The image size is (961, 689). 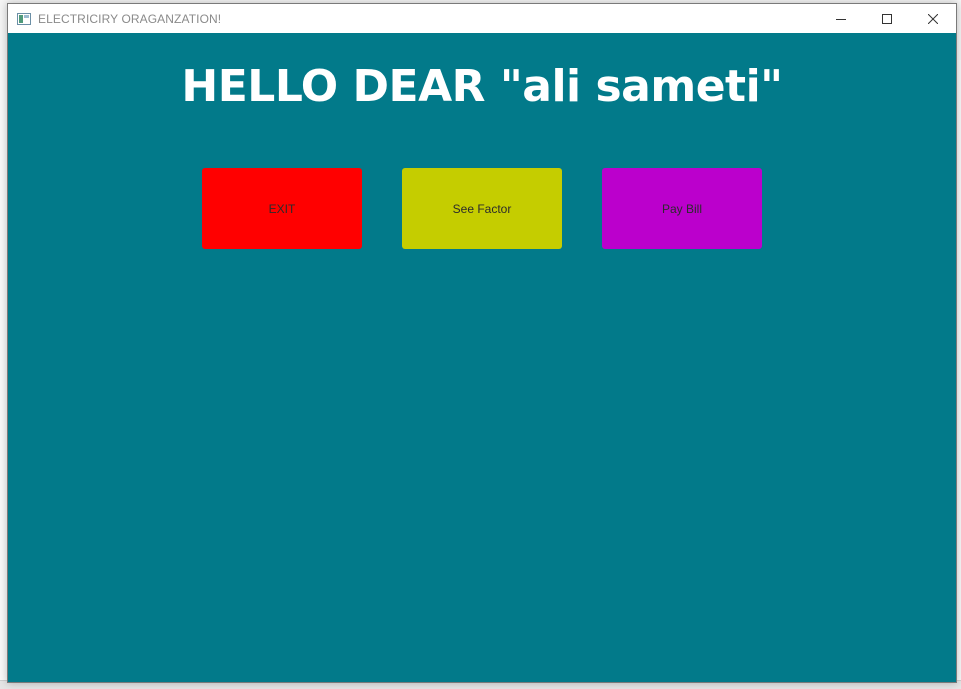 I want to click on minimize-icon, so click(x=841, y=19).